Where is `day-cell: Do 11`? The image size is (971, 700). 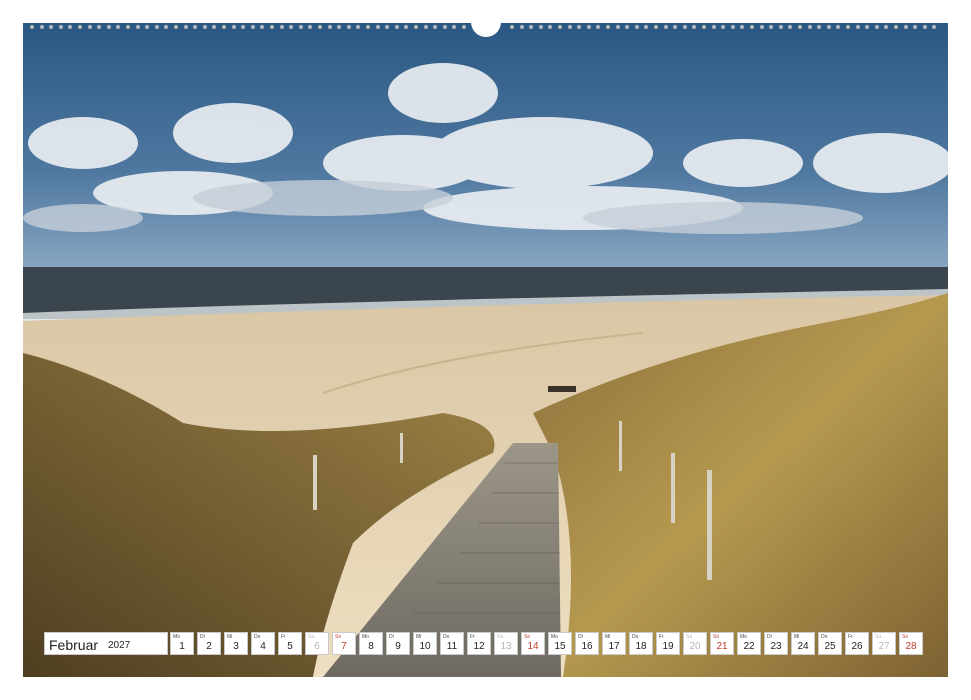
day-cell: Do 11 is located at coordinates (452, 643).